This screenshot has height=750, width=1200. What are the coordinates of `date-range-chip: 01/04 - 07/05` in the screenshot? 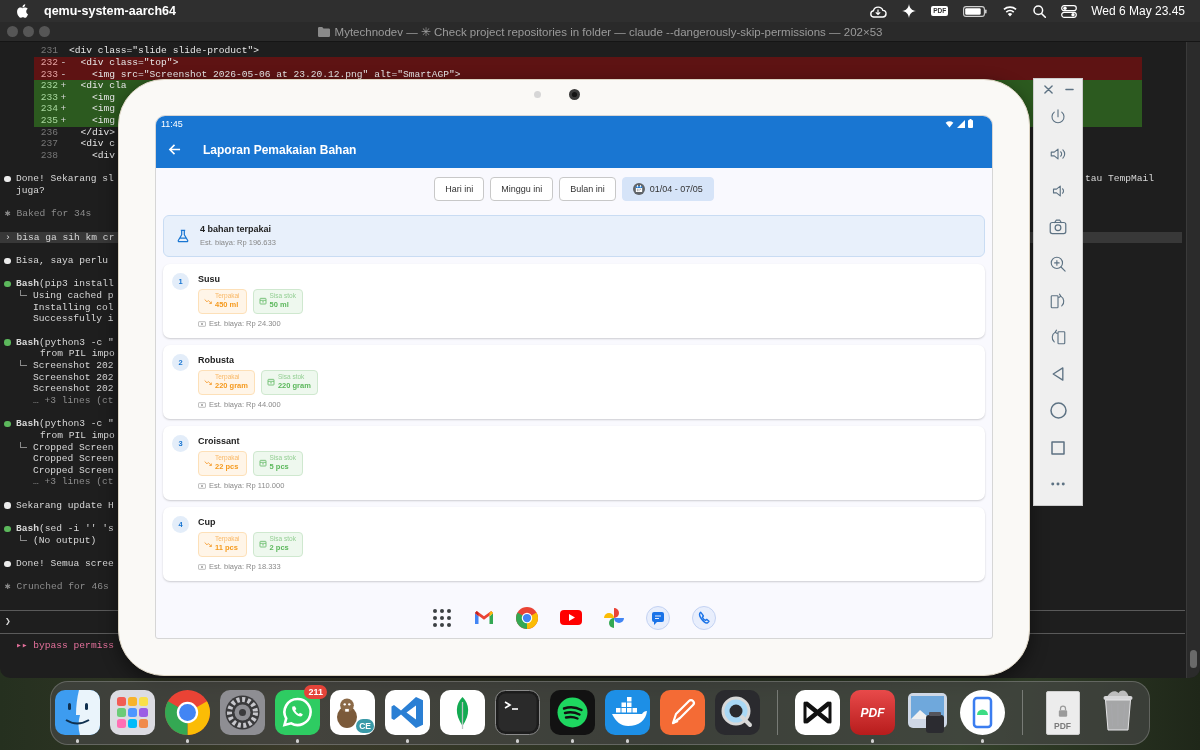 It's located at (667, 188).